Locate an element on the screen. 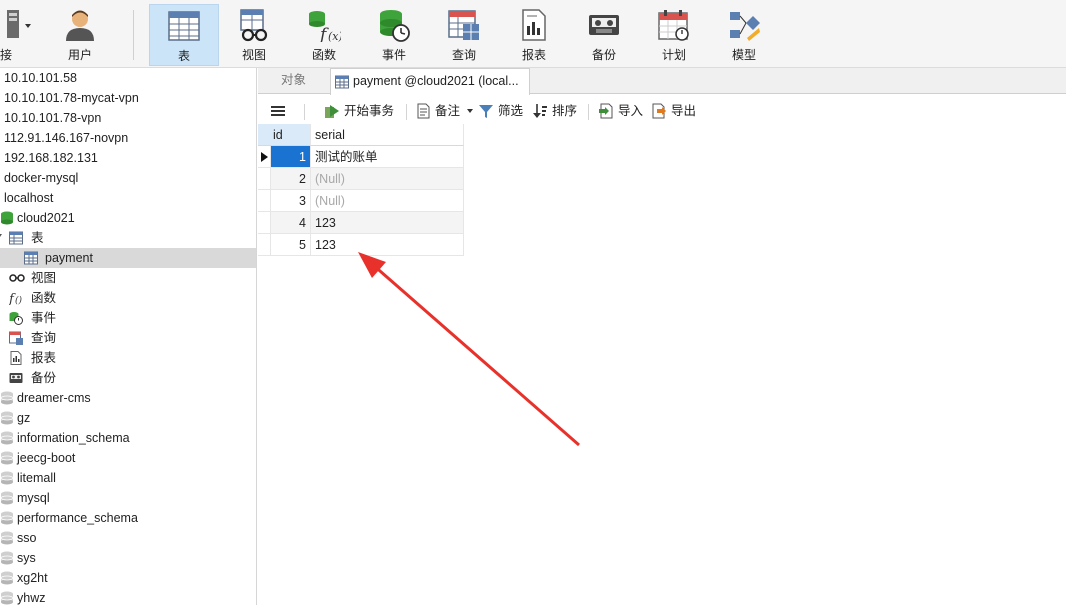  backup-button: 备份 is located at coordinates (604, 35).